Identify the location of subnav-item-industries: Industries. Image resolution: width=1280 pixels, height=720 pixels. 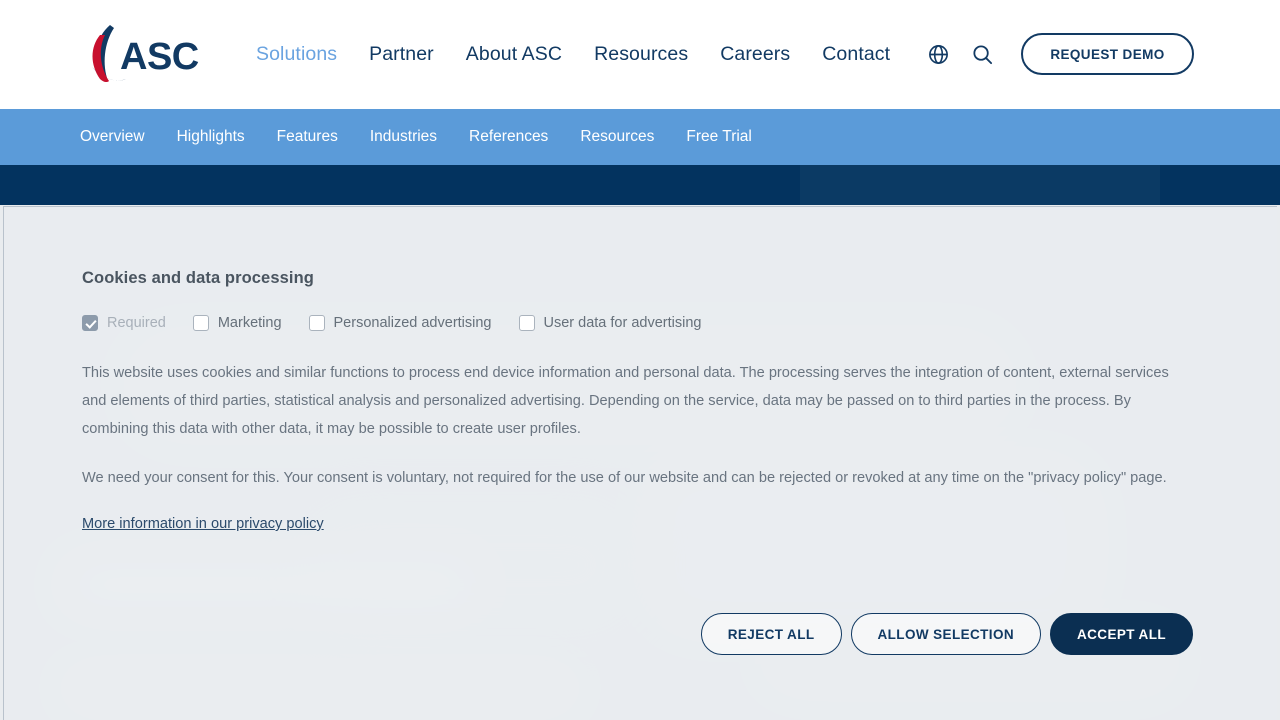
(403, 137).